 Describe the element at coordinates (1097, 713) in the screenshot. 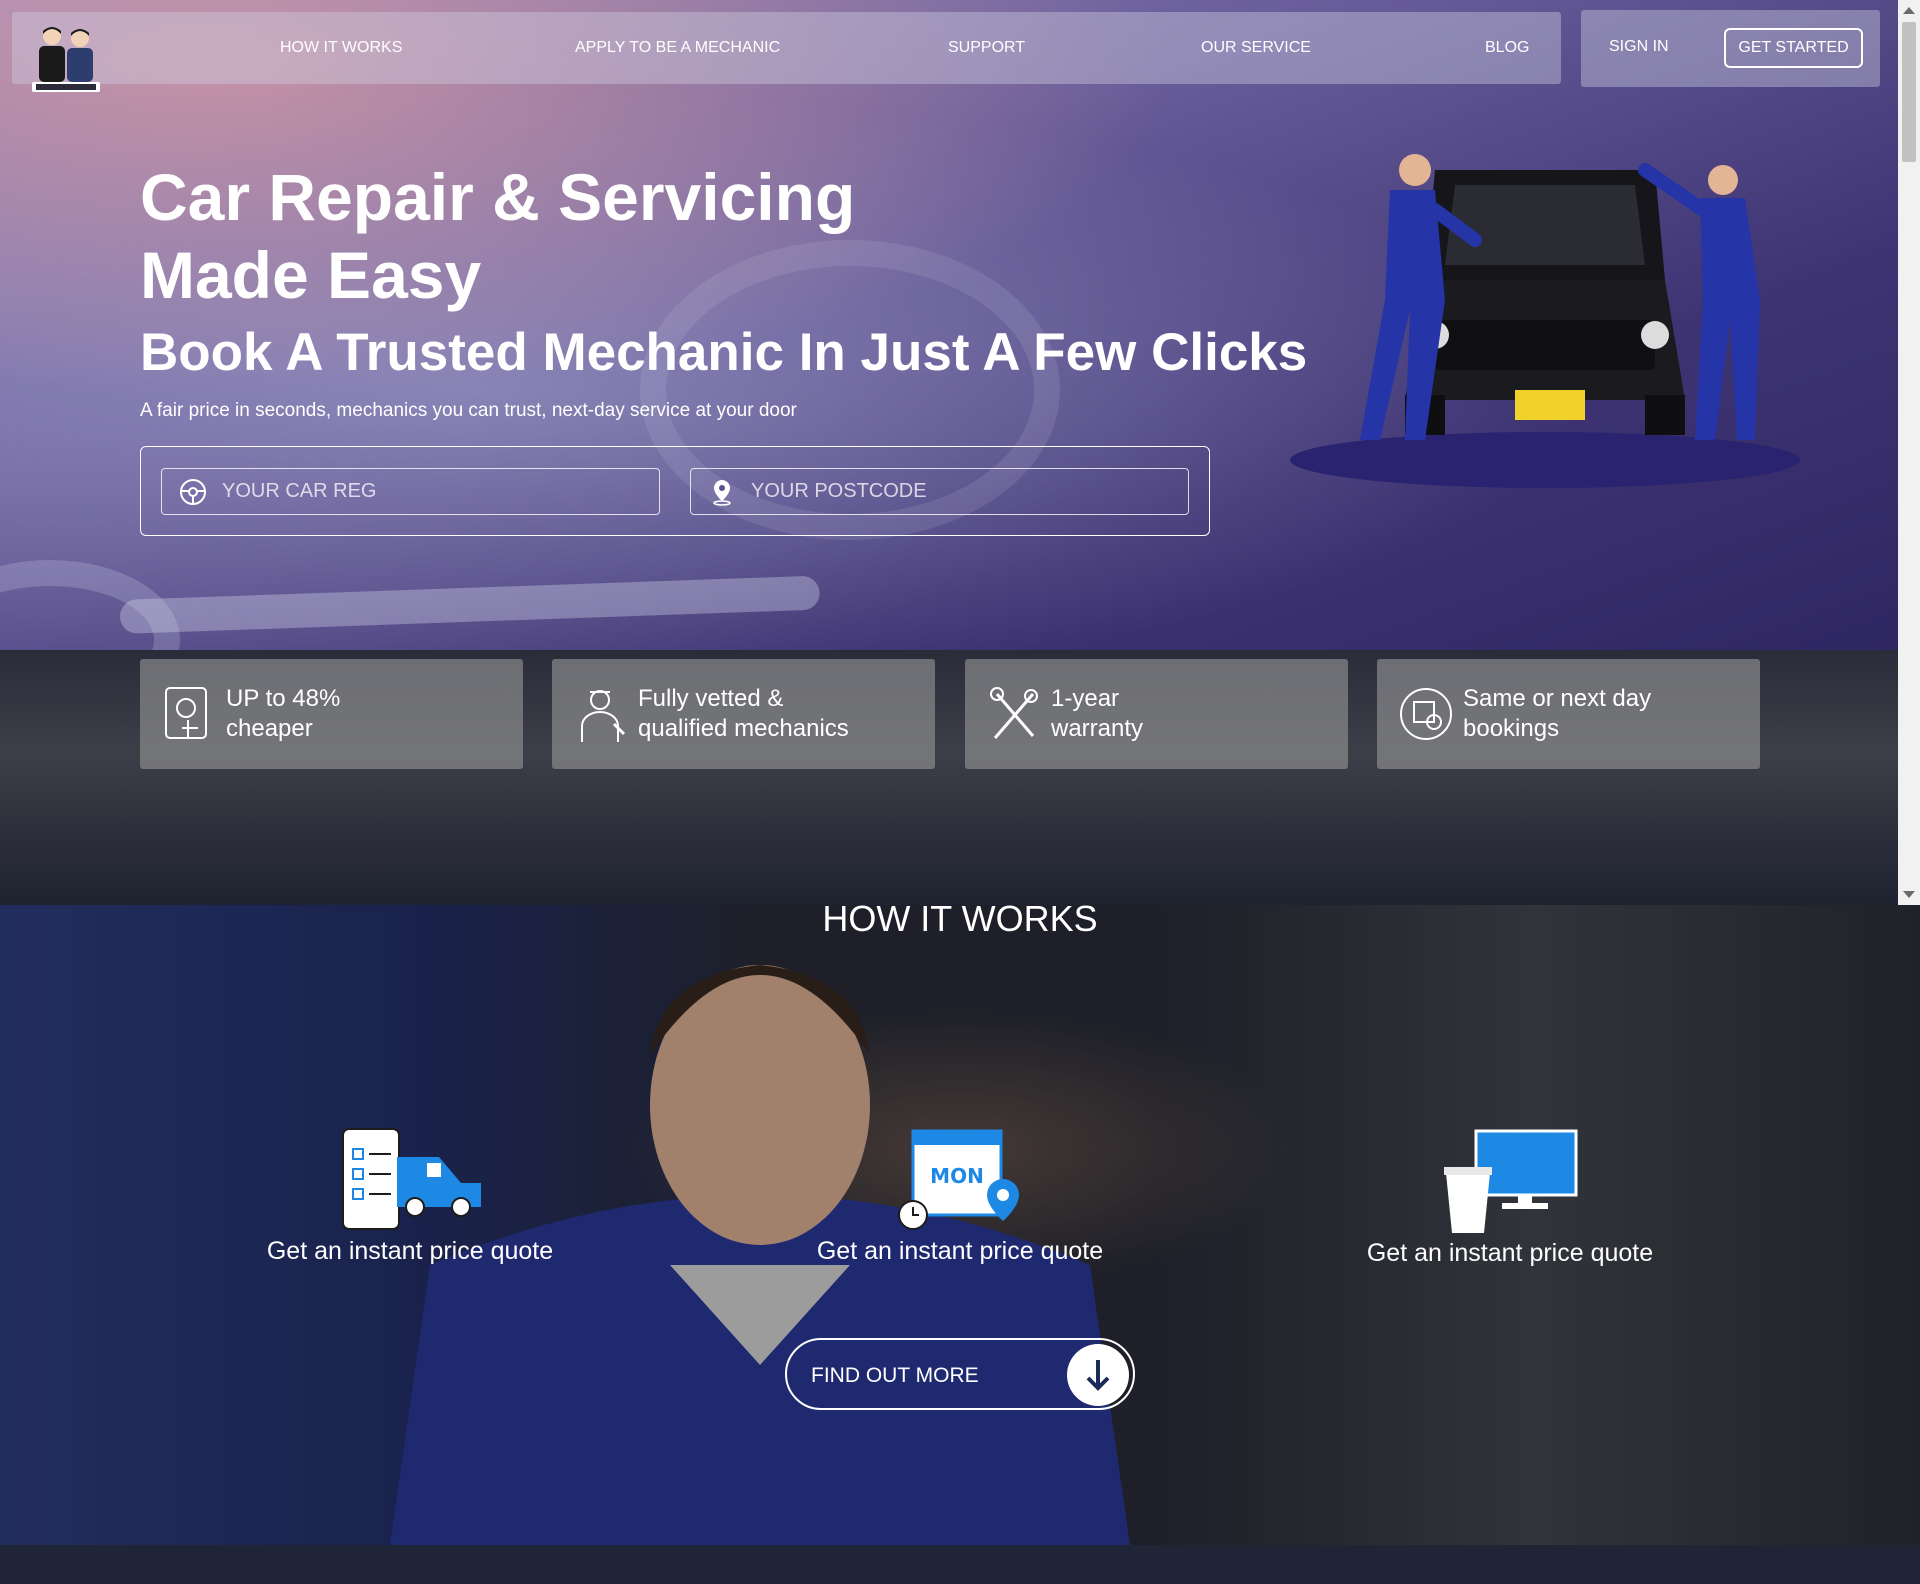

I see `feature-warranty-text: 1-year warranty` at that location.